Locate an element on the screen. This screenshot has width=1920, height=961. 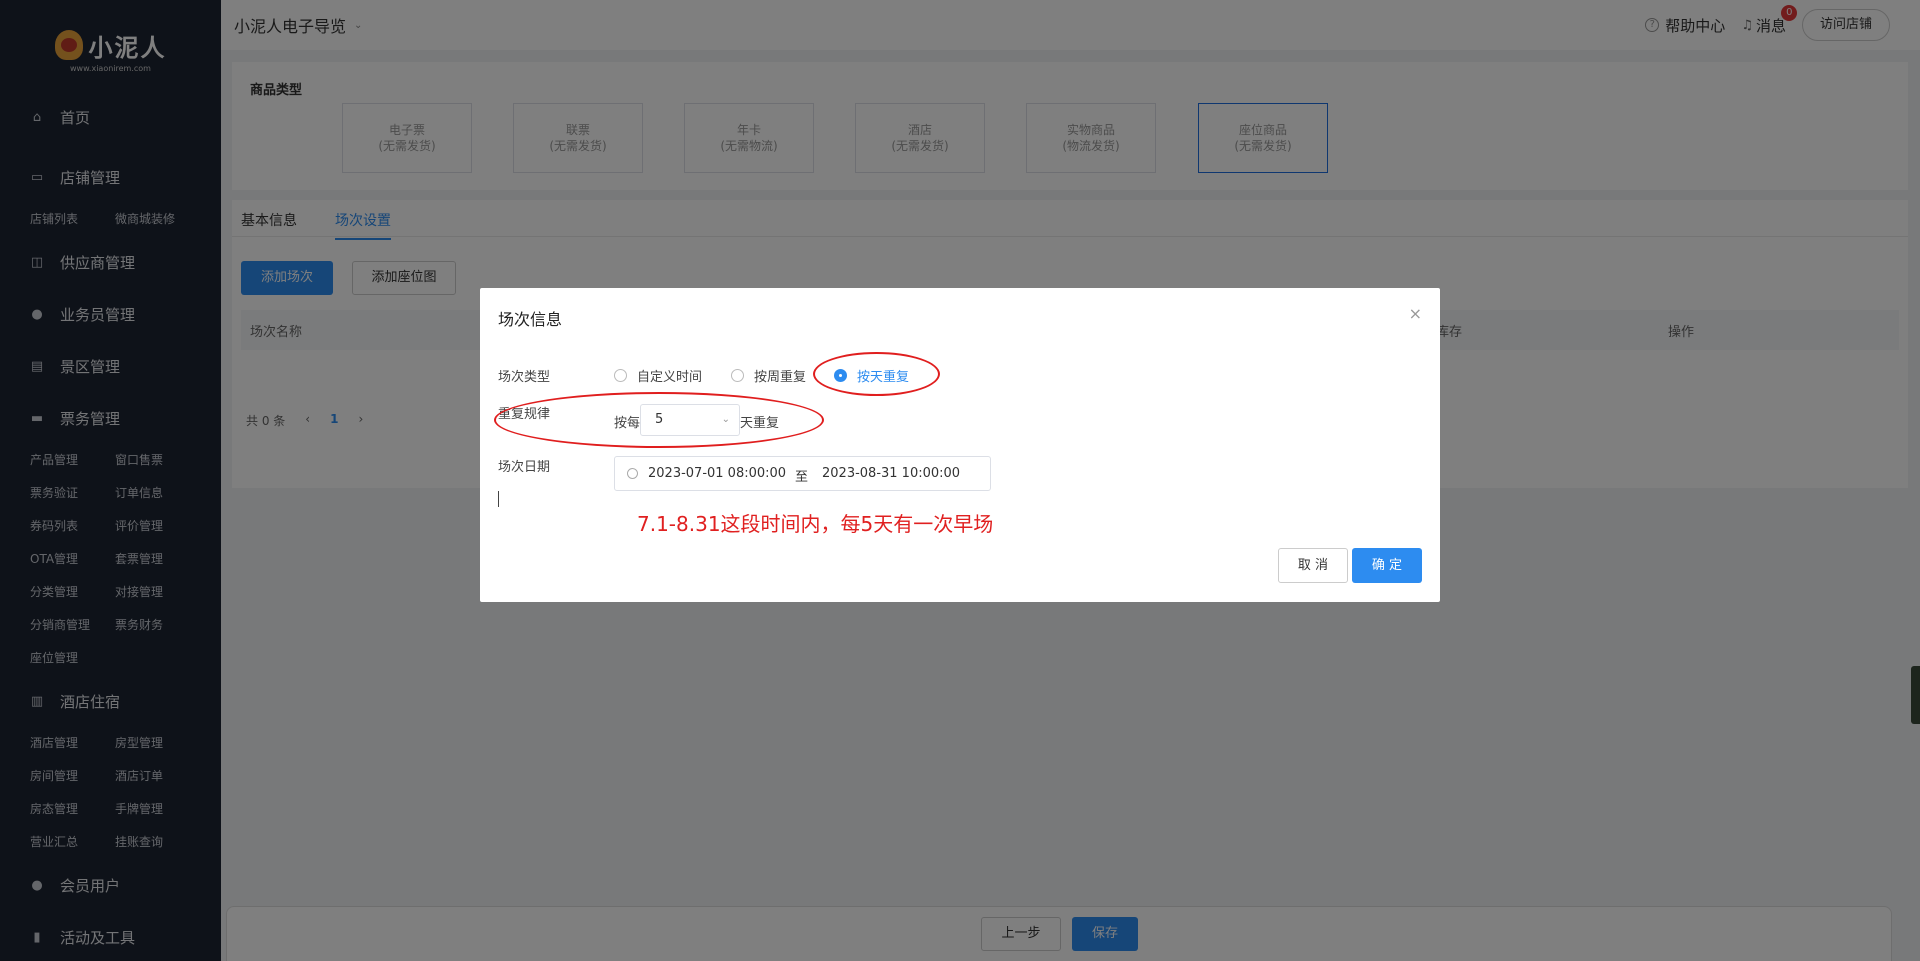
text-cursor is located at coordinates (498, 499).